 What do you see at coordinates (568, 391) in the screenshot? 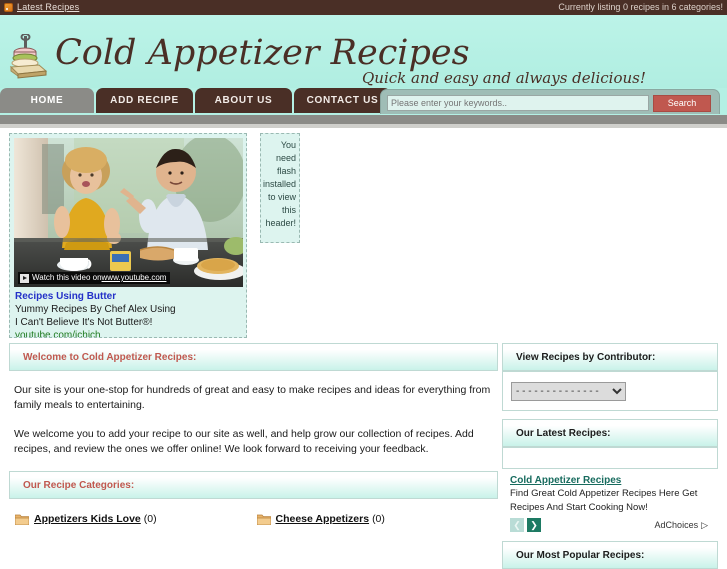
I see `contributor-select: - - - - - - - - - - - - - -` at bounding box center [568, 391].